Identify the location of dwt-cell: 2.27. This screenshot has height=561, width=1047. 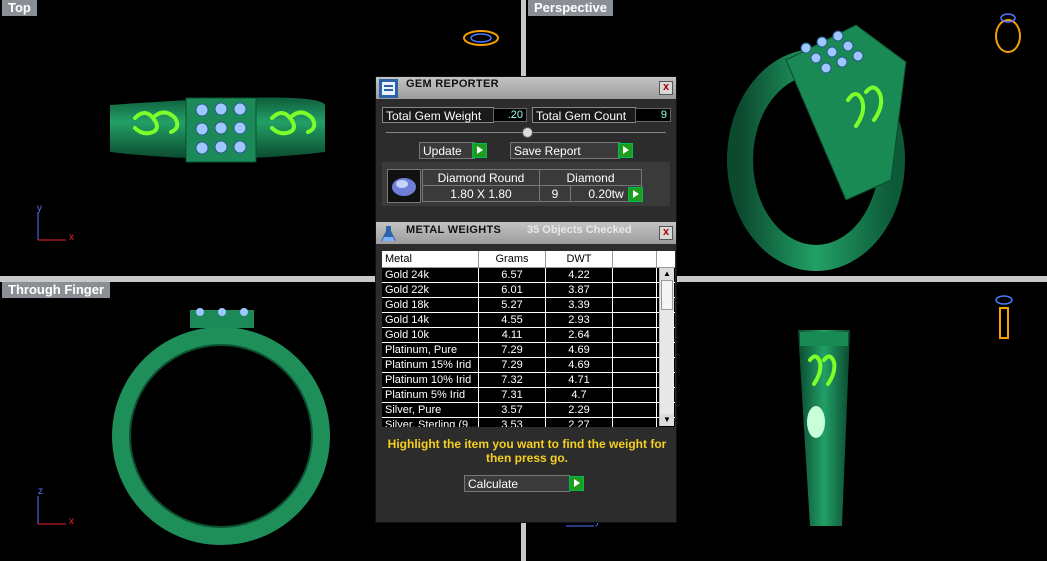
(579, 422).